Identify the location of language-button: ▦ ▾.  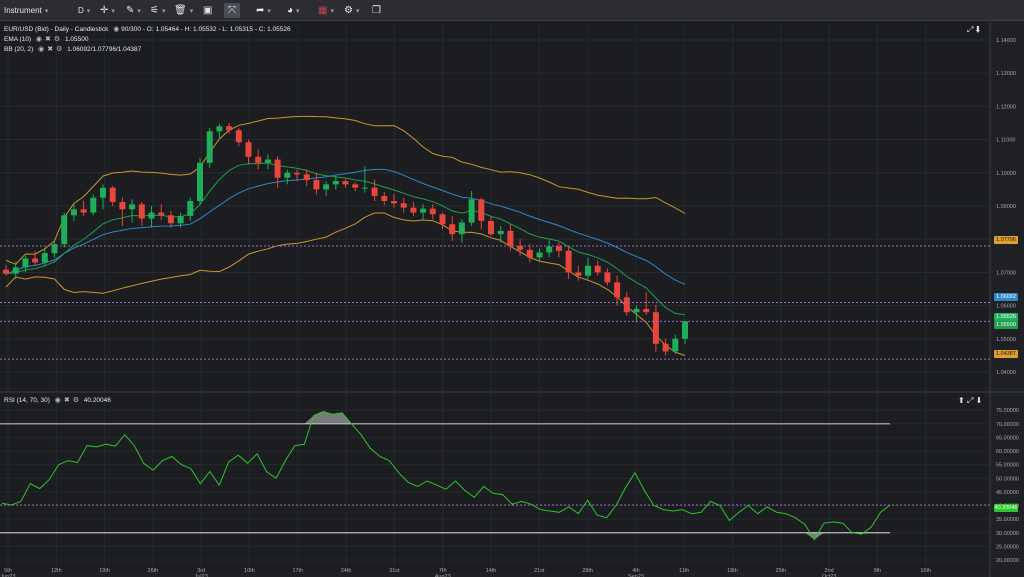
(326, 10).